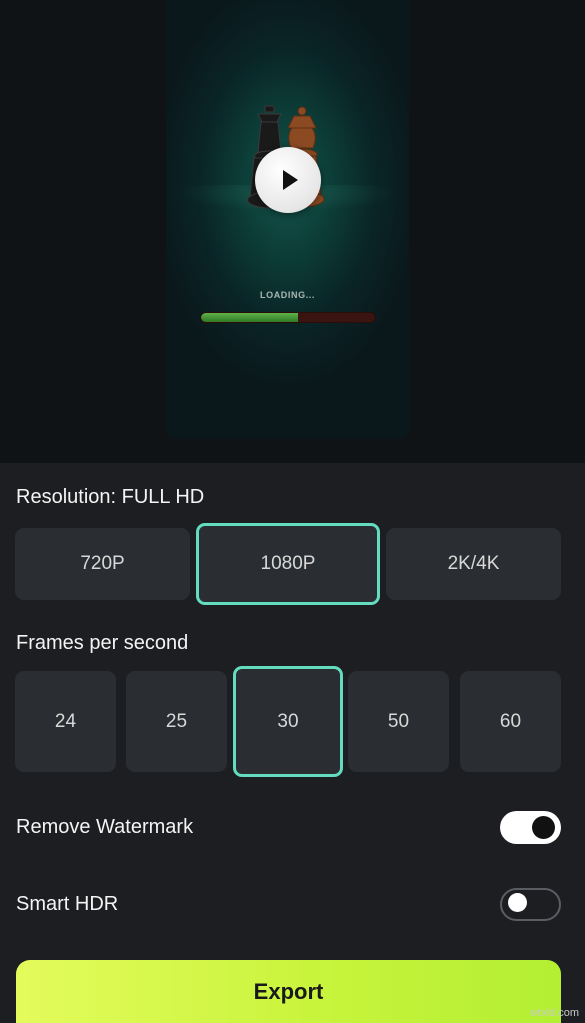  What do you see at coordinates (554, 1013) in the screenshot?
I see `site-watermark: wtvid.com` at bounding box center [554, 1013].